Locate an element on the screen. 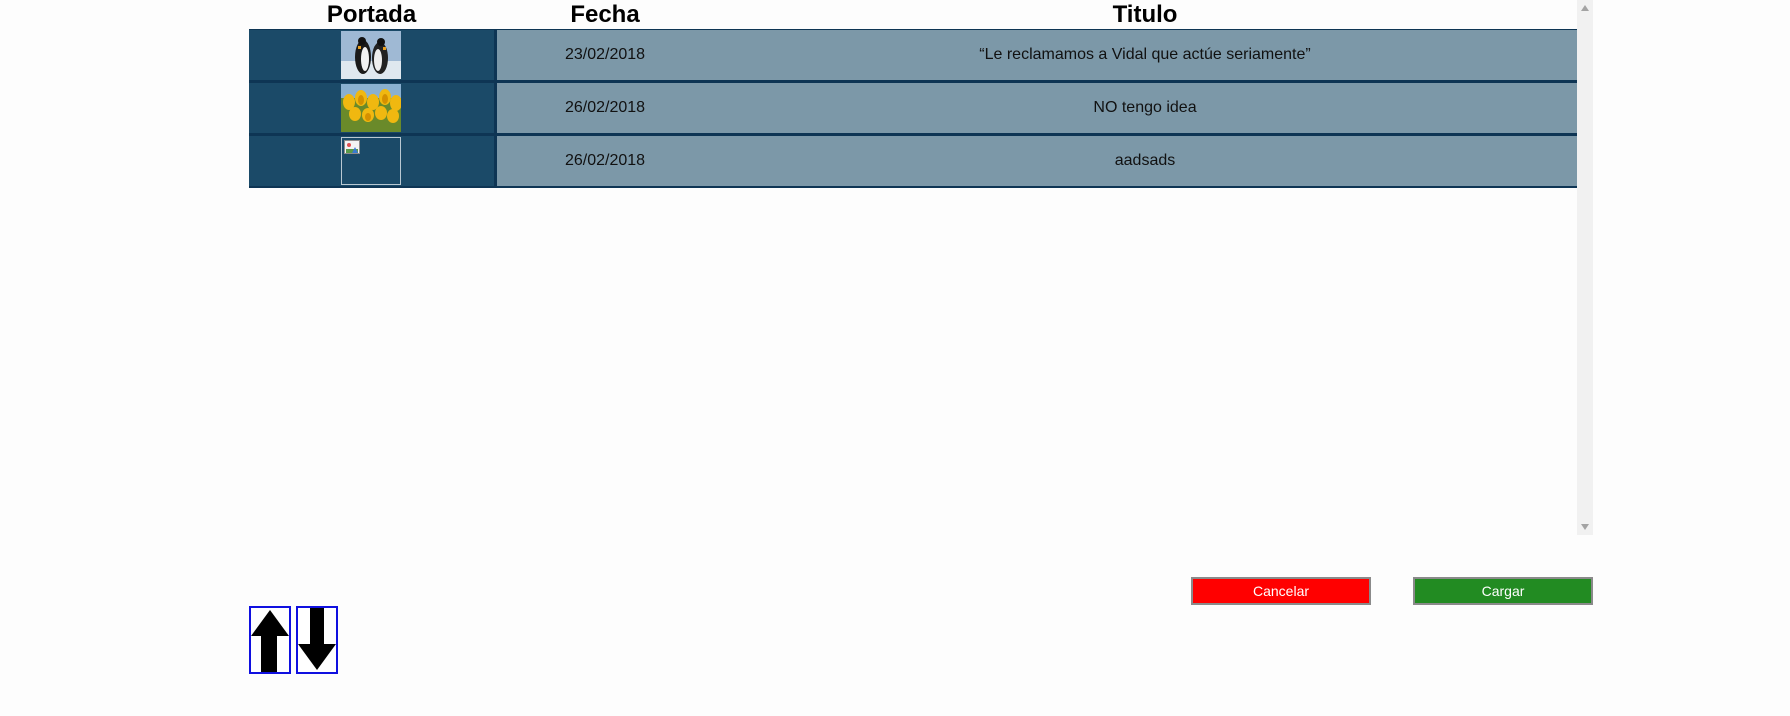  header-cover: Portada is located at coordinates (371, 14).